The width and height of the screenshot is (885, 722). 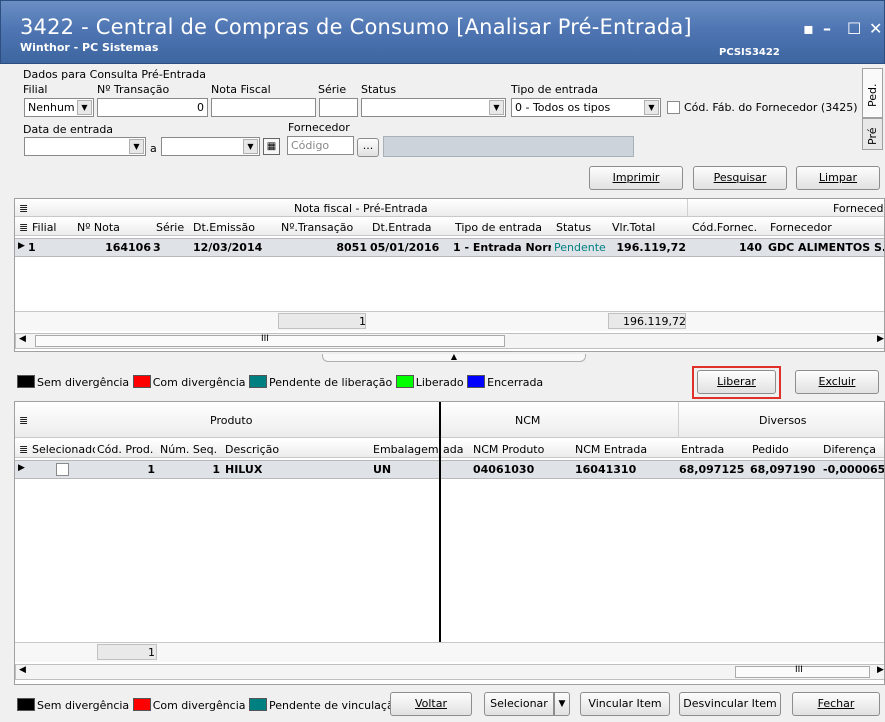 I want to click on col-num-seq: Núm. Seq., so click(x=188, y=449).